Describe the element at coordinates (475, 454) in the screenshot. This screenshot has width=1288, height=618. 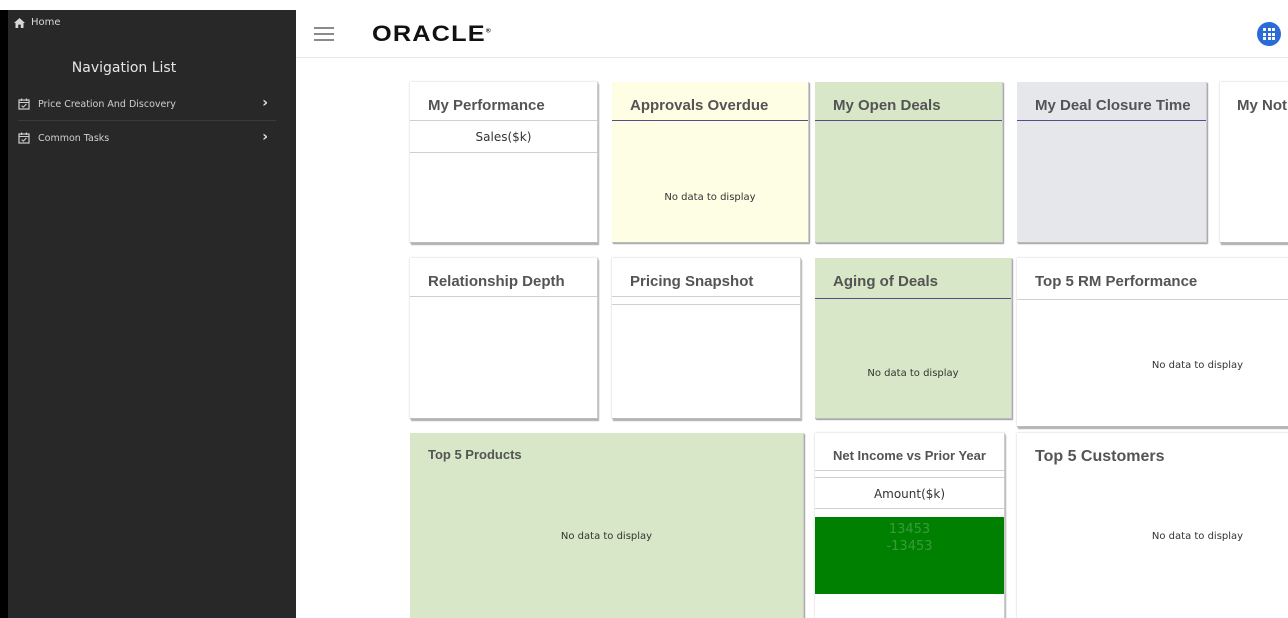
I see `tile-title: Top 5 Products` at that location.